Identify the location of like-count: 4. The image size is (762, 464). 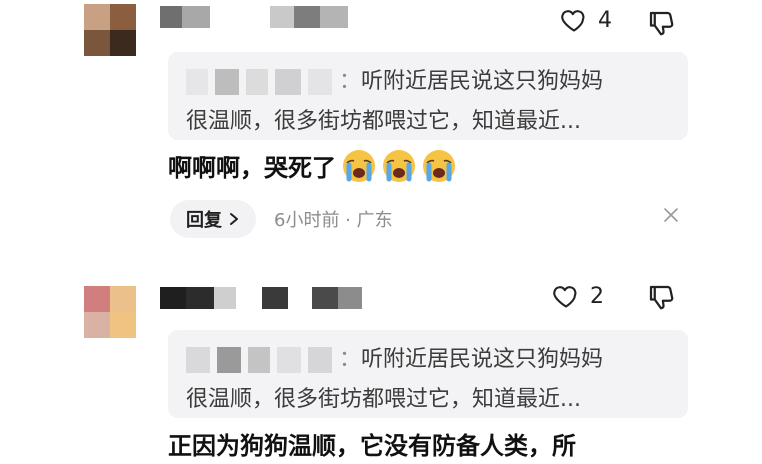
(605, 20).